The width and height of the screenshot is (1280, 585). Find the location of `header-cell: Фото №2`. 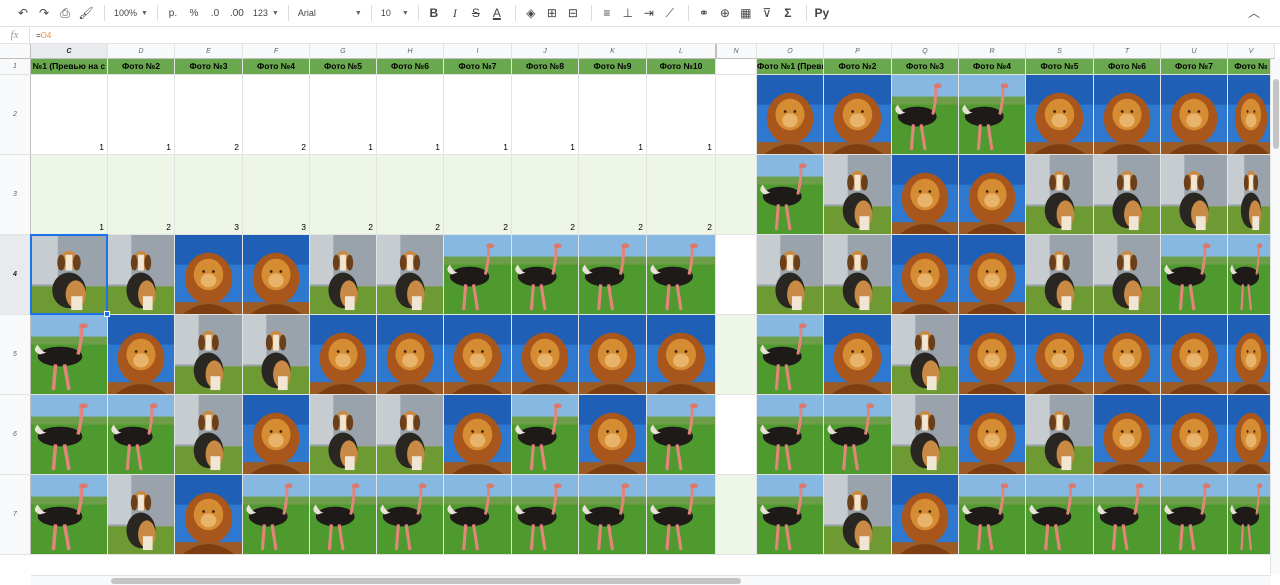

header-cell: Фото №2 is located at coordinates (141, 67).